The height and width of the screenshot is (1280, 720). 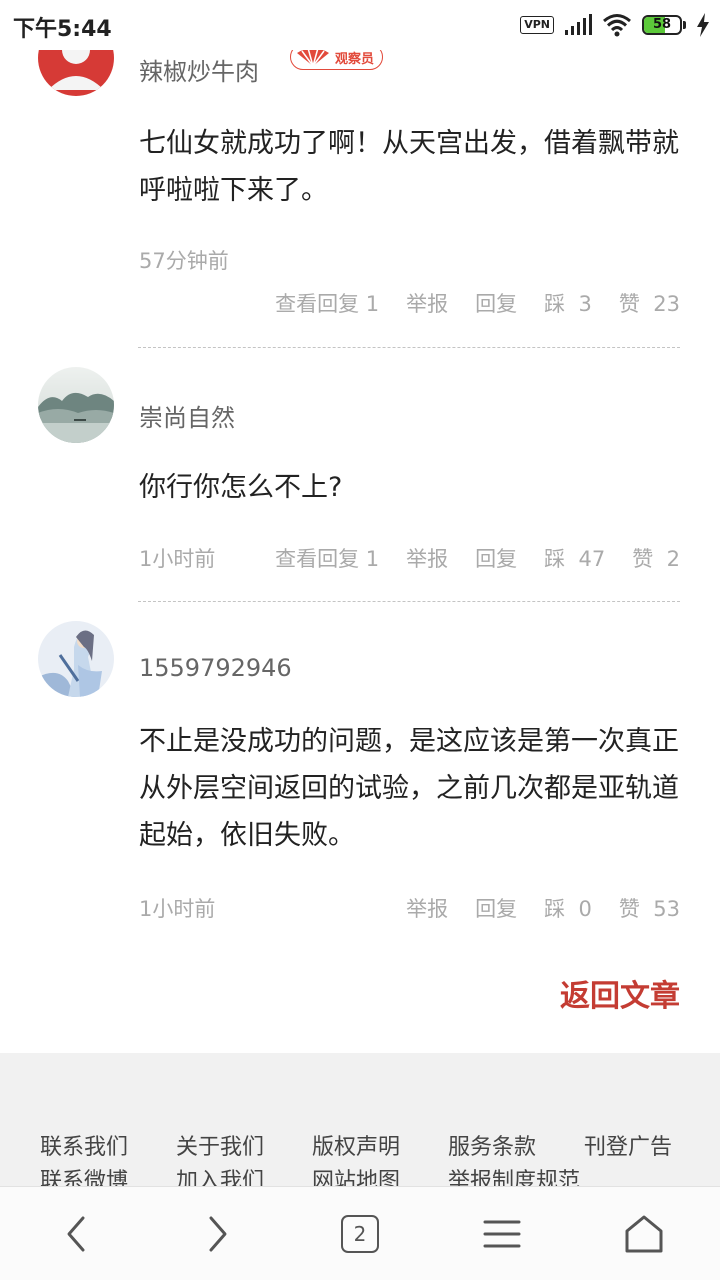 What do you see at coordinates (184, 261) in the screenshot?
I see `comment-time: 57分钟前` at bounding box center [184, 261].